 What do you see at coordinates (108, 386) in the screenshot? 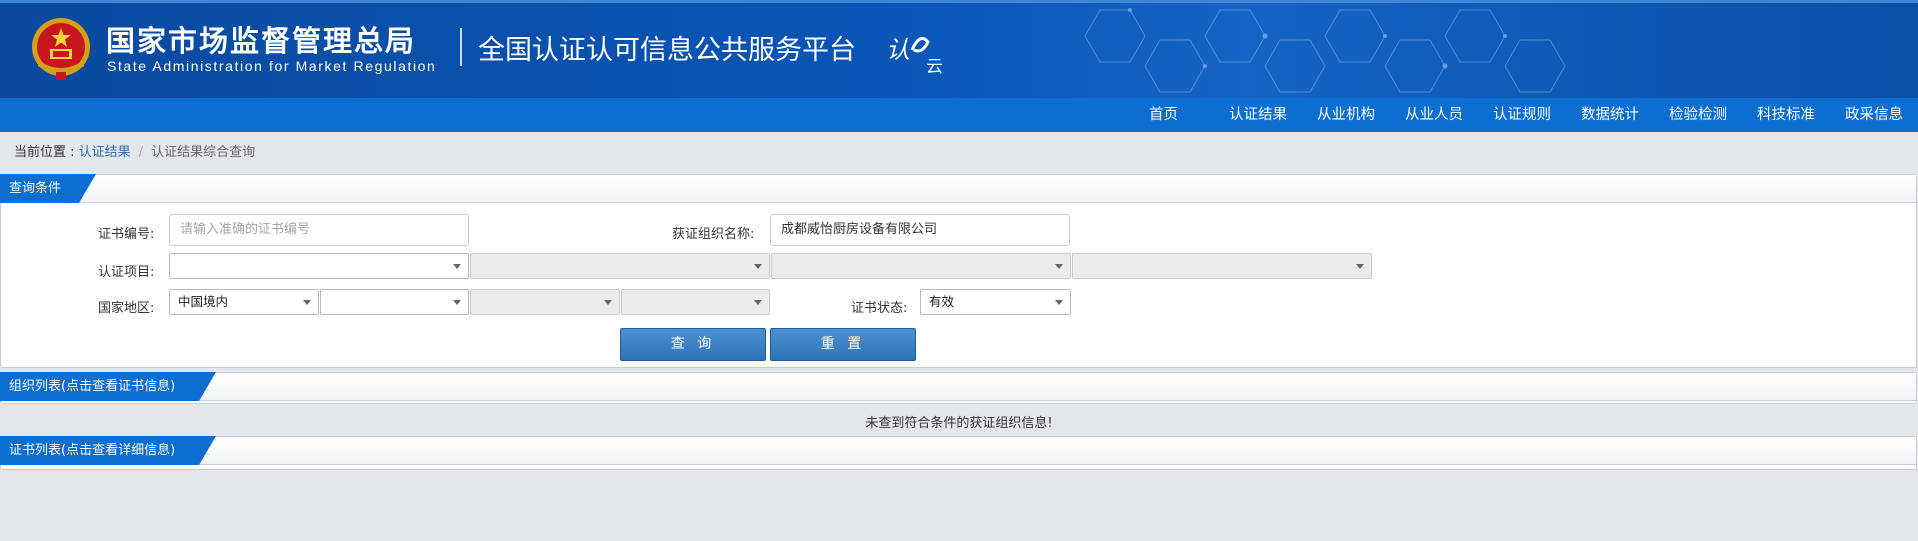
I see `org-list-section-title: 组织列表(点击查看证书信息)` at bounding box center [108, 386].